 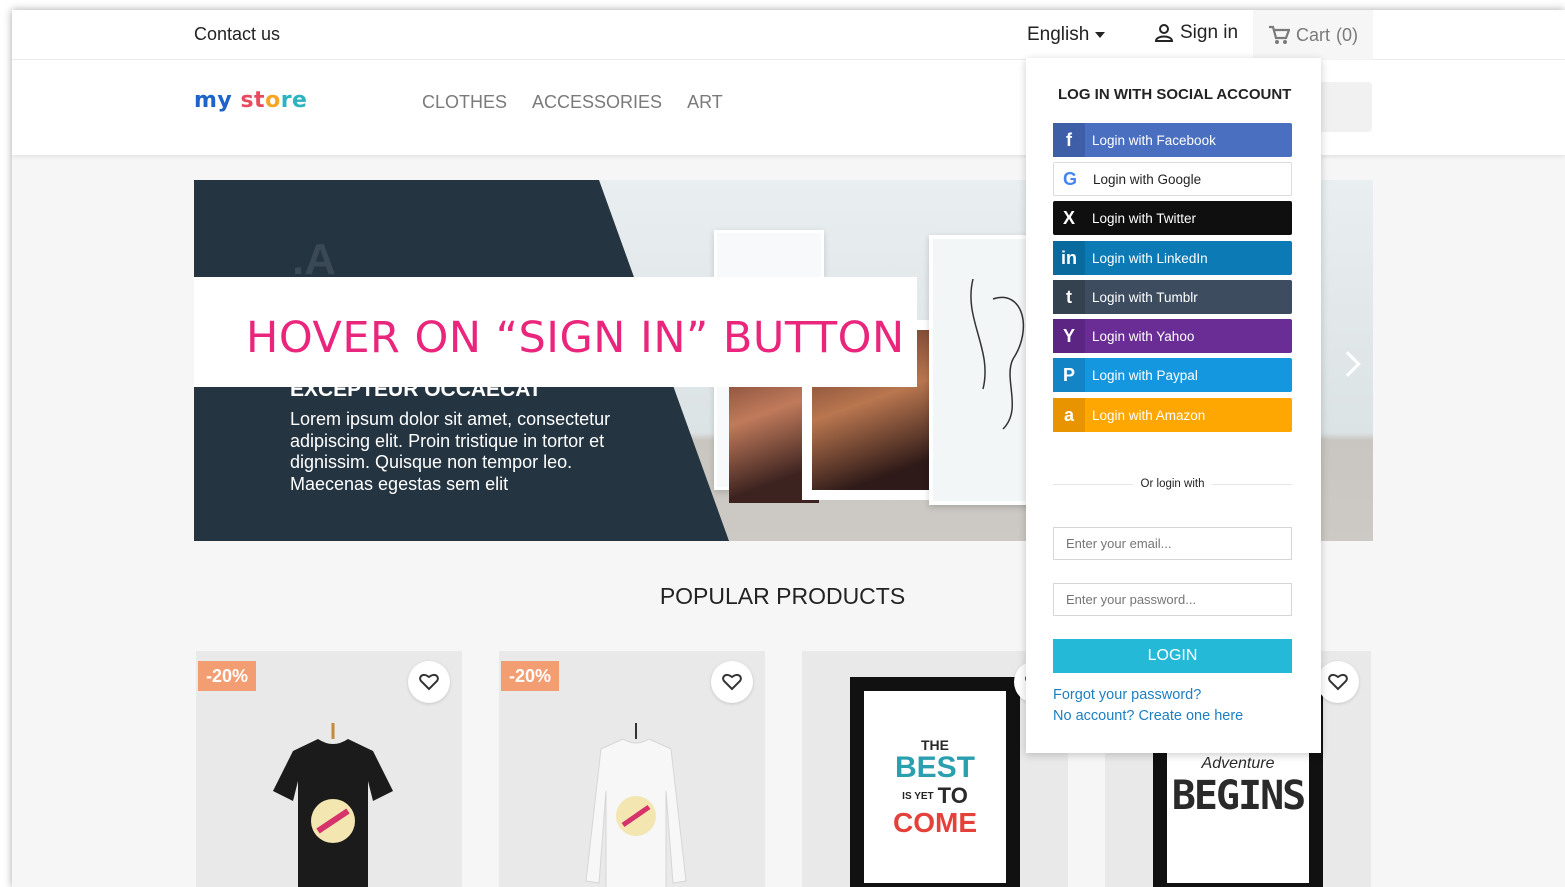 What do you see at coordinates (1342, 107) in the screenshot?
I see `search-box` at bounding box center [1342, 107].